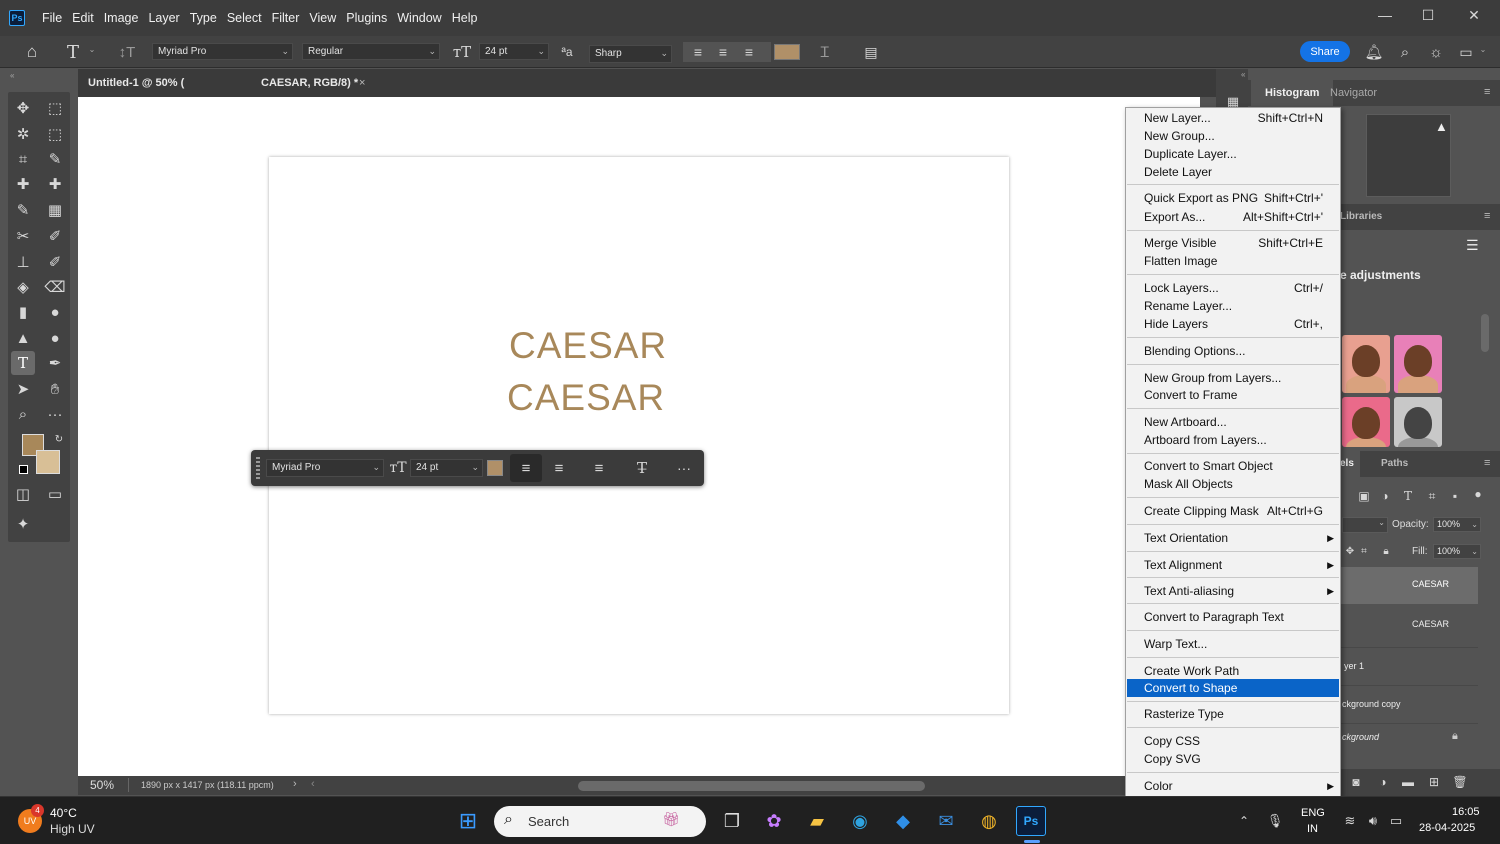 This screenshot has height=844, width=1500. Describe the element at coordinates (751, 786) in the screenshot. I see `horizontal-scrollbar` at that location.